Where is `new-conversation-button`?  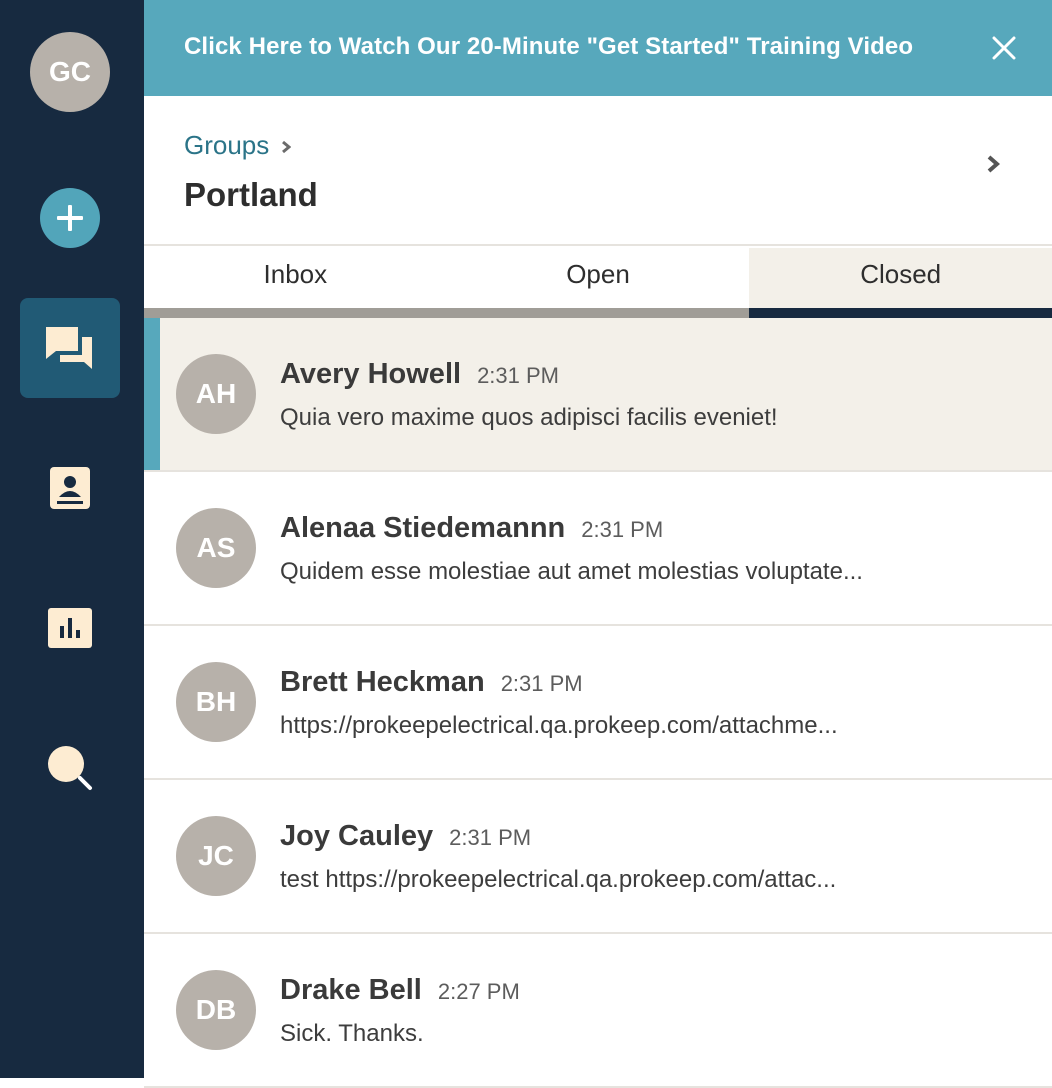 new-conversation-button is located at coordinates (70, 218).